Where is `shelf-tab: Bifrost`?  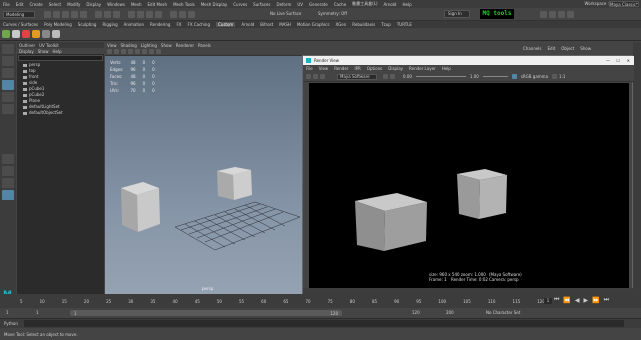
shelf-tab: Bifrost is located at coordinates (266, 24).